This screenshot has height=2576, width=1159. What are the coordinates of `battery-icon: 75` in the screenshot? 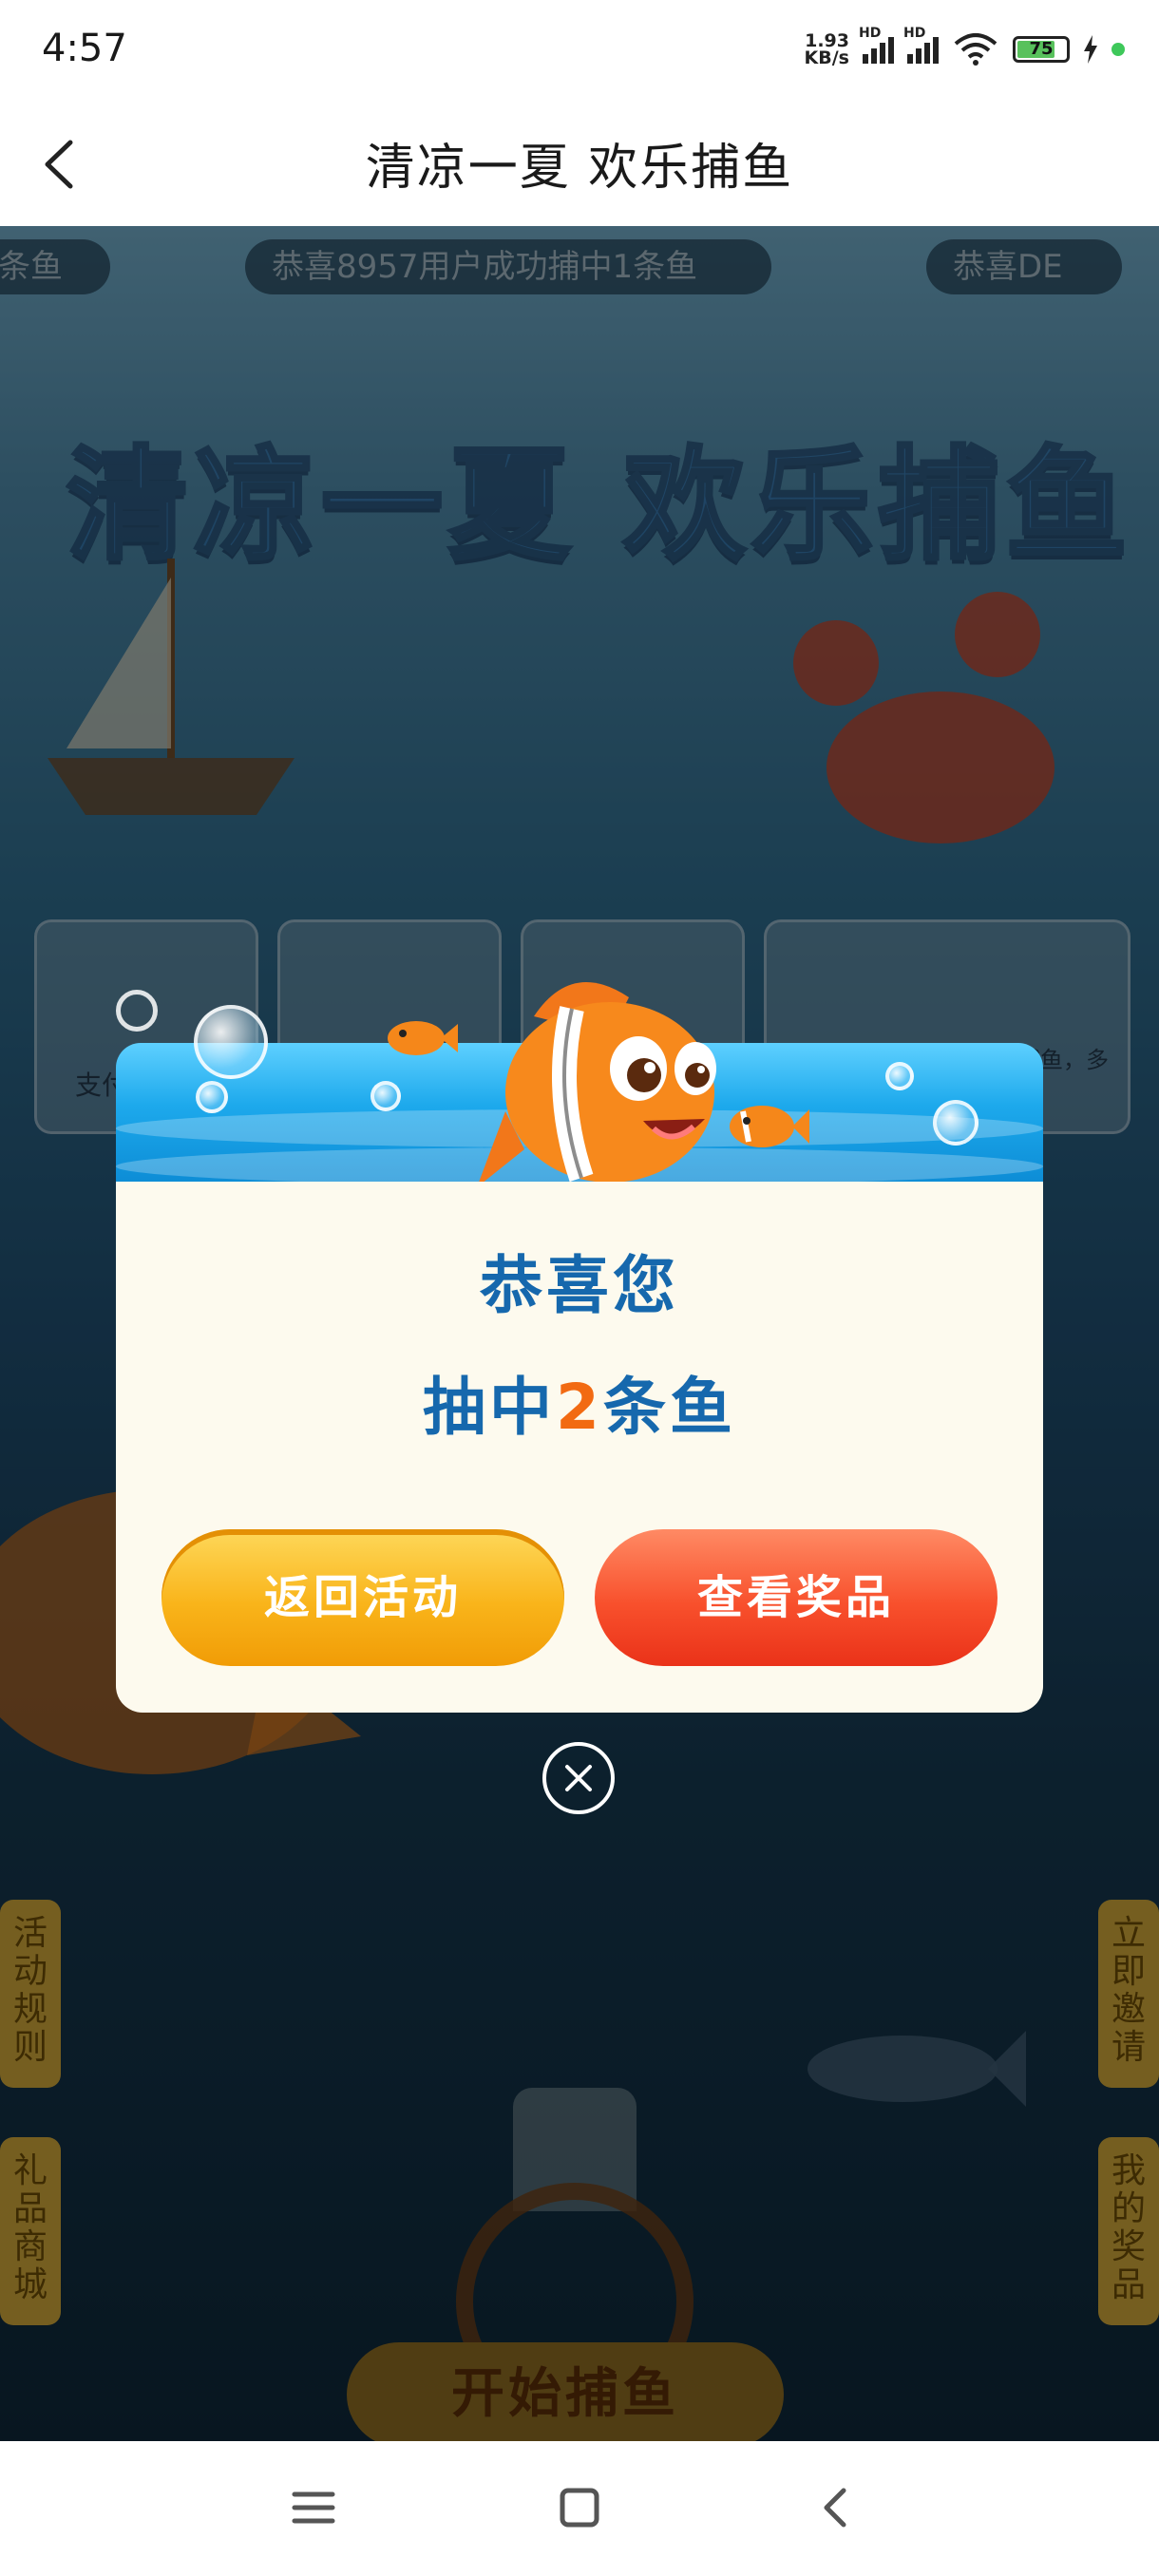 It's located at (1041, 49).